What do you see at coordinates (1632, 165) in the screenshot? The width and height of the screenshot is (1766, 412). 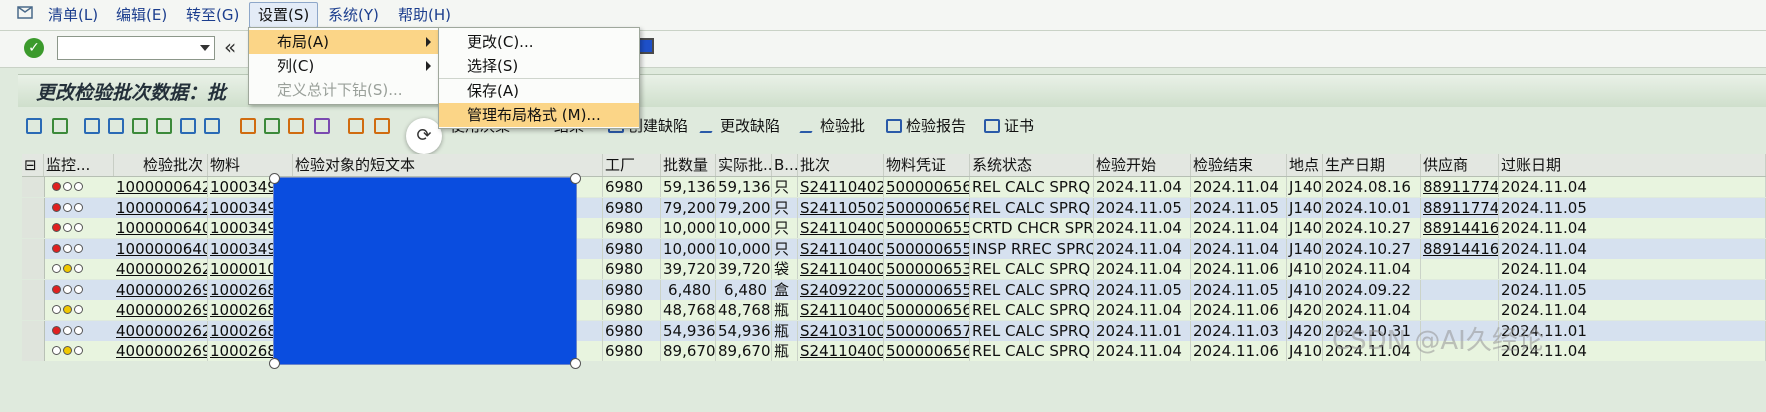 I see `column-header: 过账日期` at bounding box center [1632, 165].